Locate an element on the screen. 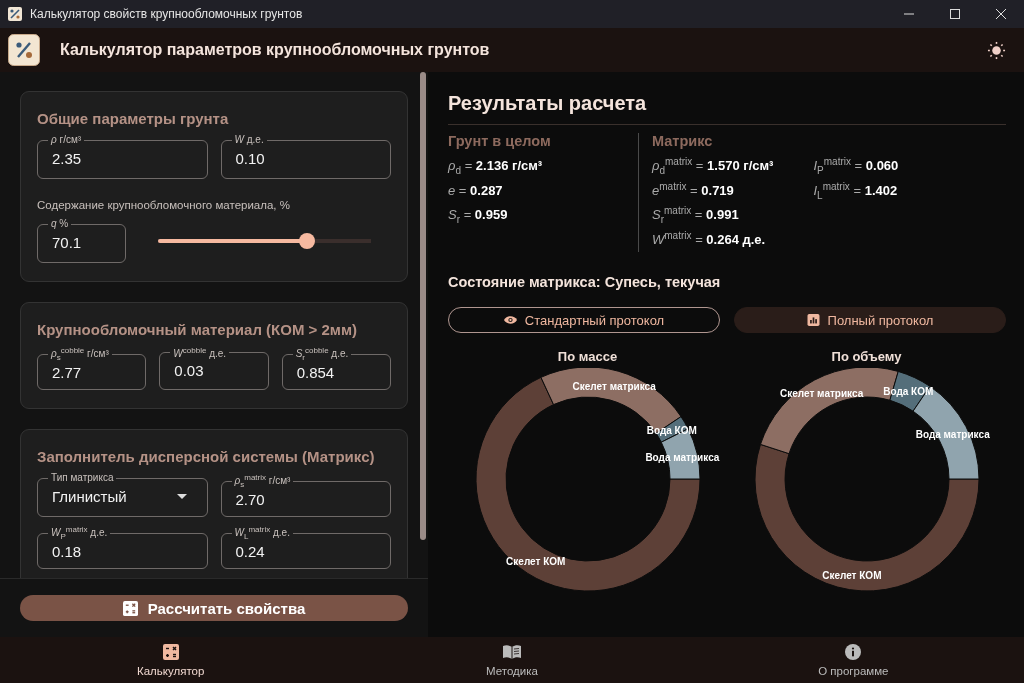 The height and width of the screenshot is (683, 1024). section-title: Крупнообломочный материал (КОМ > 2мм) is located at coordinates (198, 329).